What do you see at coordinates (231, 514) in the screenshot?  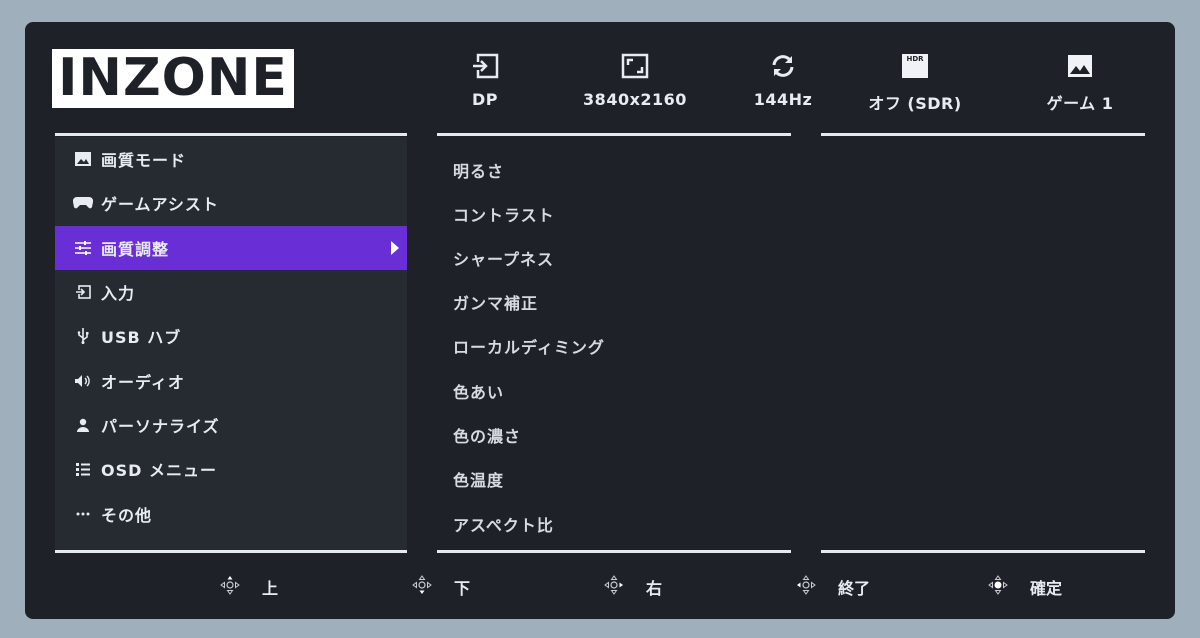 I see `menu-item-other: その他` at bounding box center [231, 514].